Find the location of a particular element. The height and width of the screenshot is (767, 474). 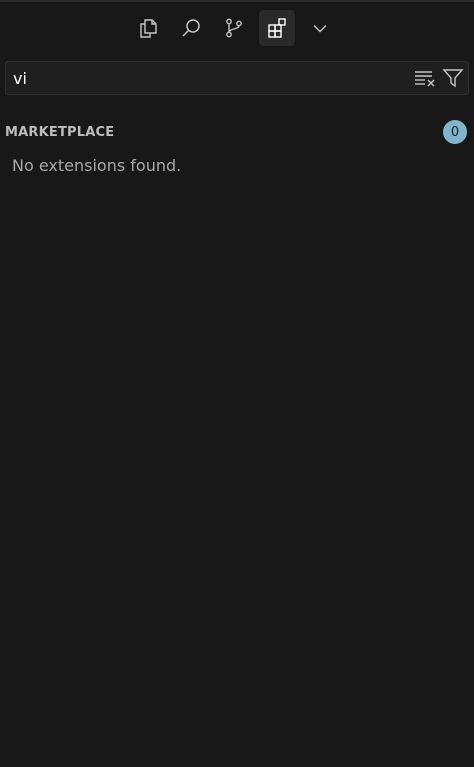

source-control-icon is located at coordinates (234, 28).